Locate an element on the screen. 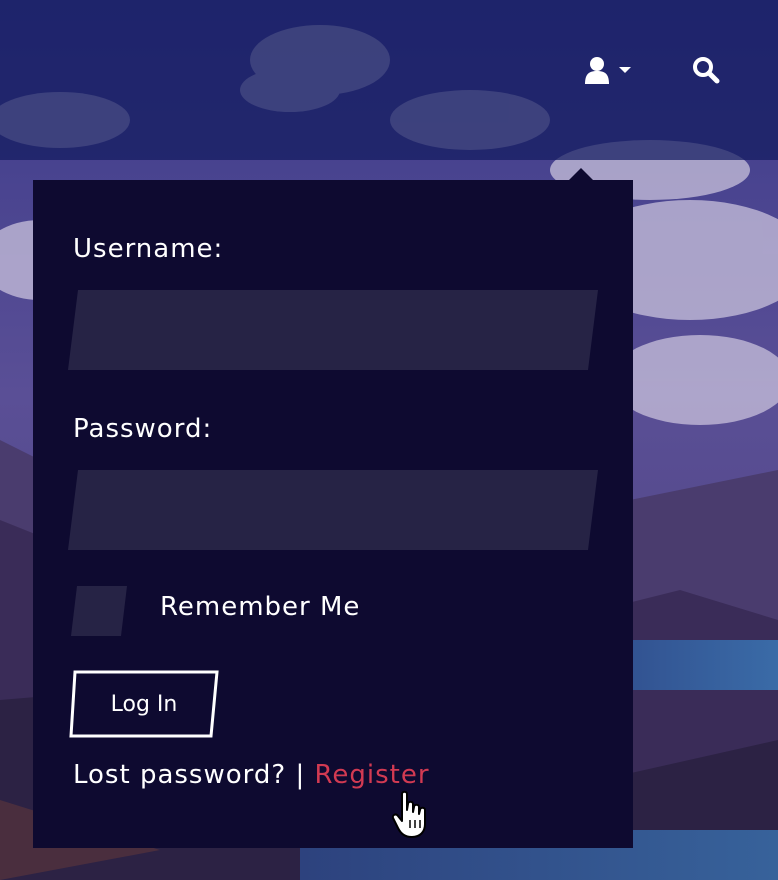  password-input is located at coordinates (333, 510).